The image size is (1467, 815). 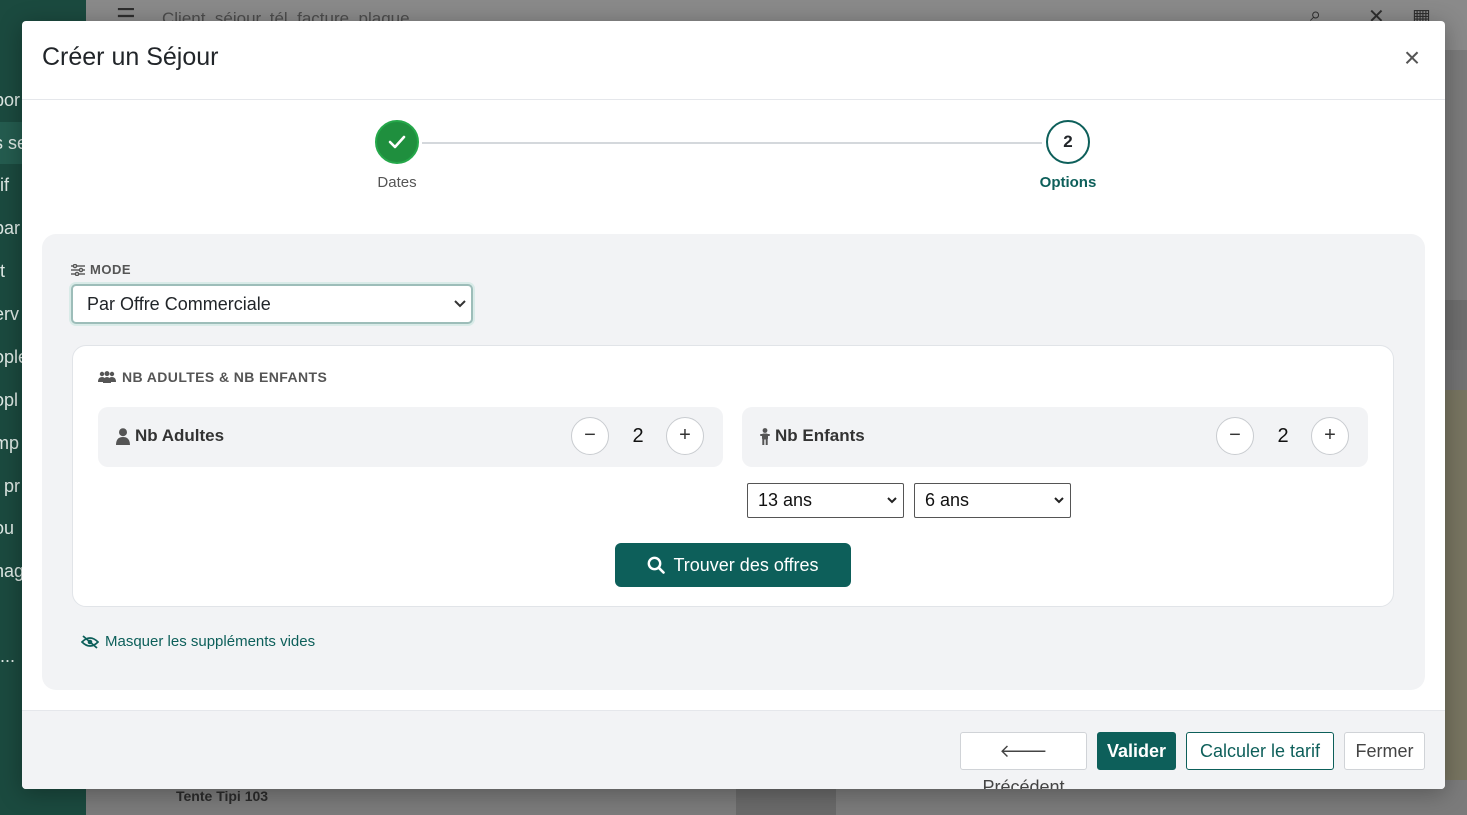 What do you see at coordinates (9, 443) in the screenshot?
I see `sidebar-item: mp` at bounding box center [9, 443].